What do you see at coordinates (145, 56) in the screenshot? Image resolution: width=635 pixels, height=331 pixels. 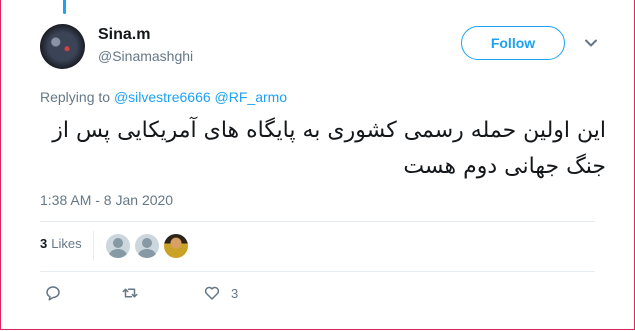 I see `author-handle: @Sinamashghi` at bounding box center [145, 56].